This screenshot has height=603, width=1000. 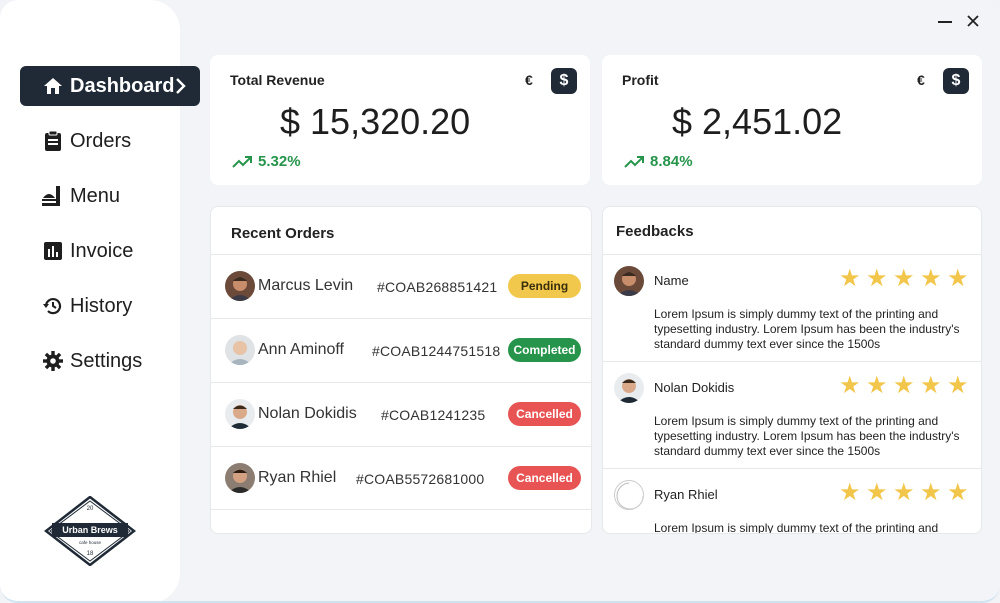 I want to click on order-row: Nolan Dokidis #COAB1241235 Cancelled, so click(x=401, y=414).